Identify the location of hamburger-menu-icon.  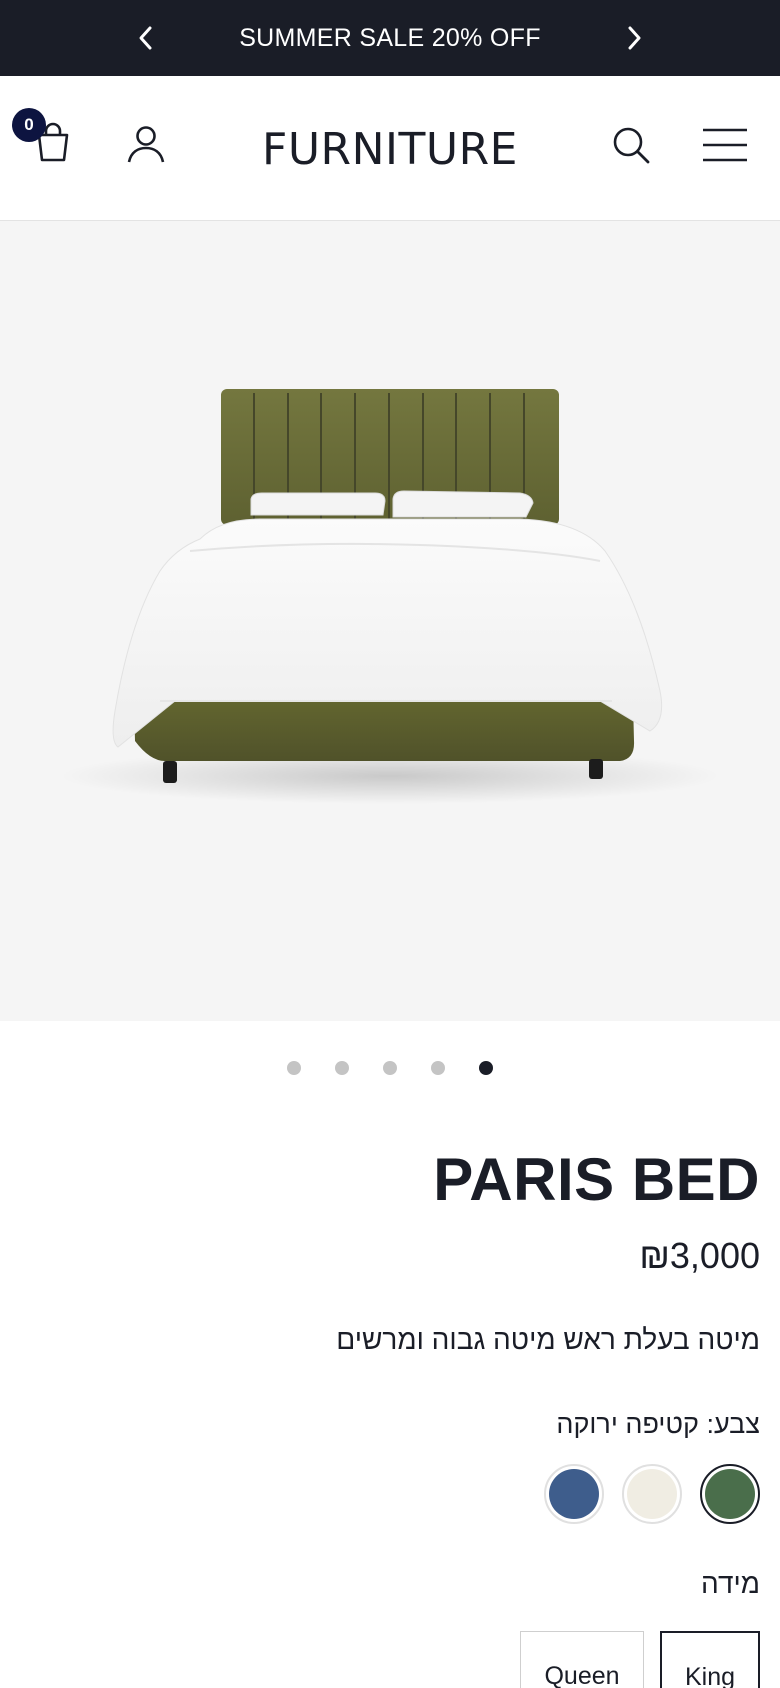
(725, 145).